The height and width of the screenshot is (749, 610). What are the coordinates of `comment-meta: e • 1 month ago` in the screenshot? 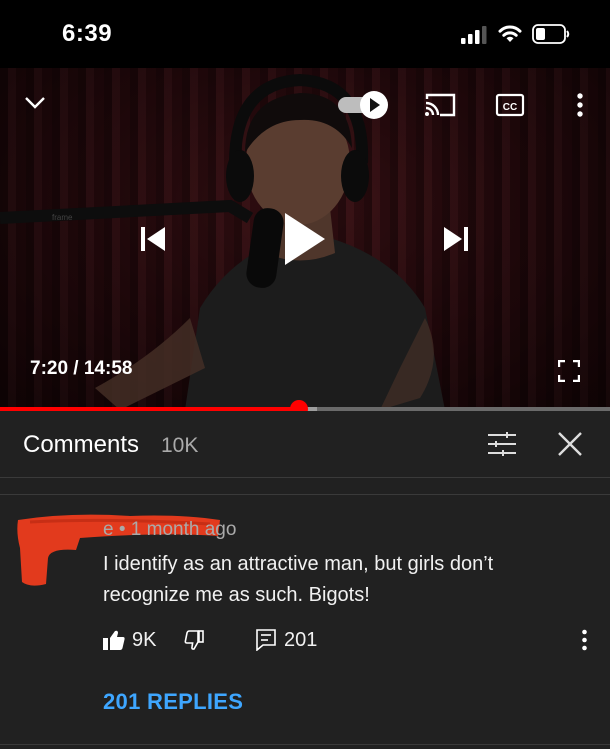 It's located at (169, 530).